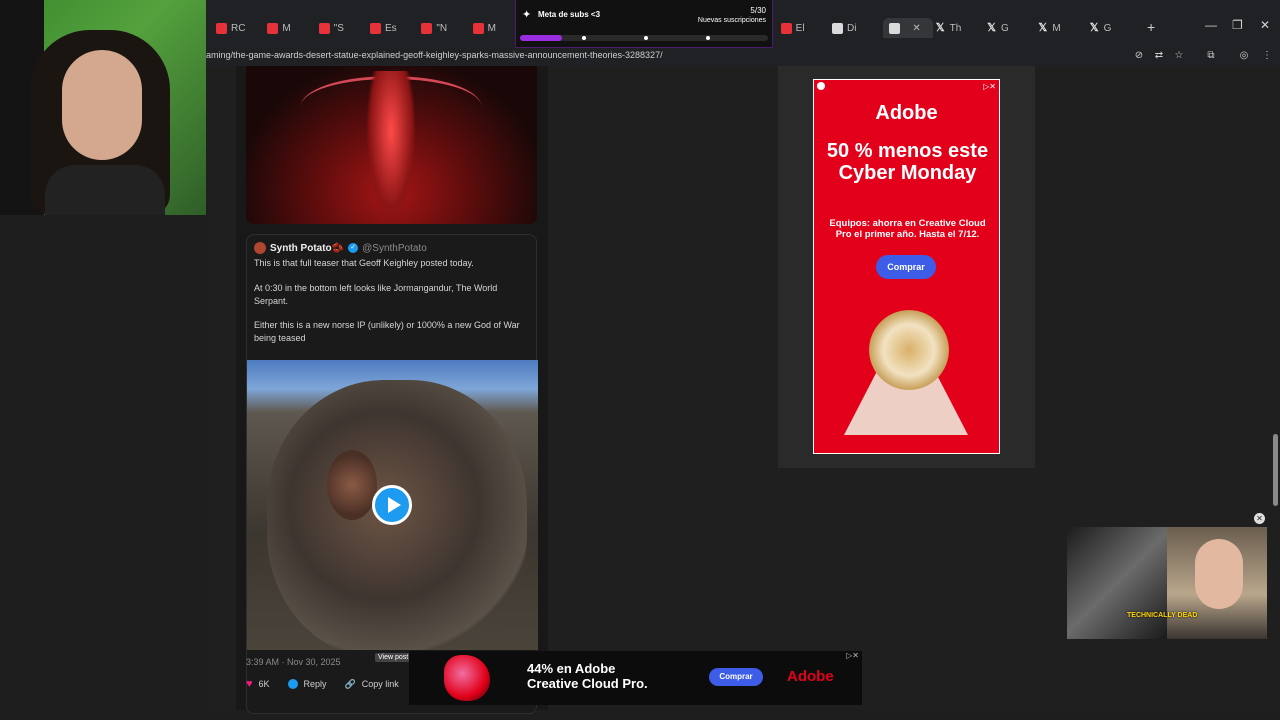  I want to click on camera-off-icon: ⊘, so click(1139, 56).